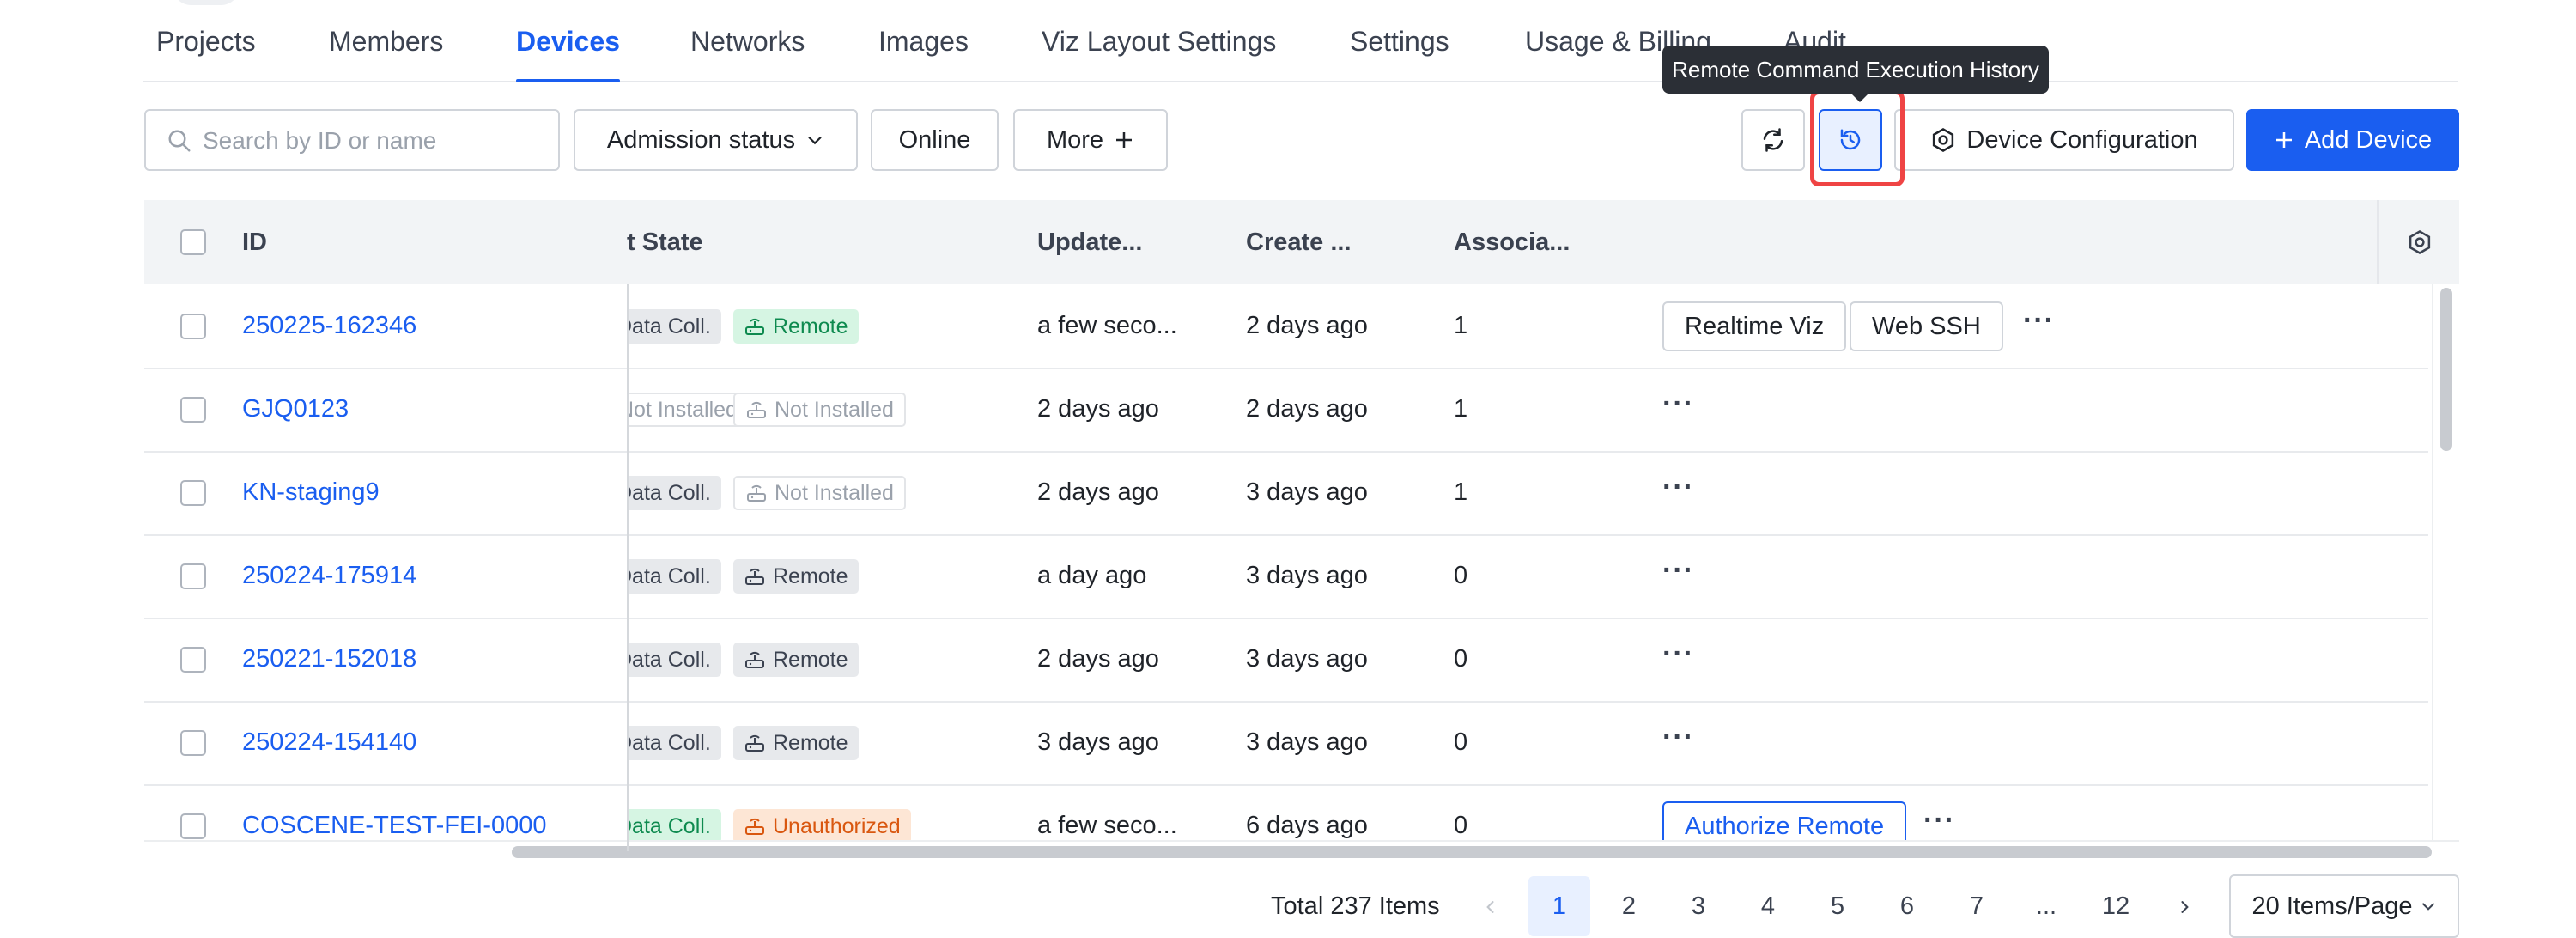 The image size is (2576, 938). What do you see at coordinates (1698, 906) in the screenshot?
I see `page-button-3: 3` at bounding box center [1698, 906].